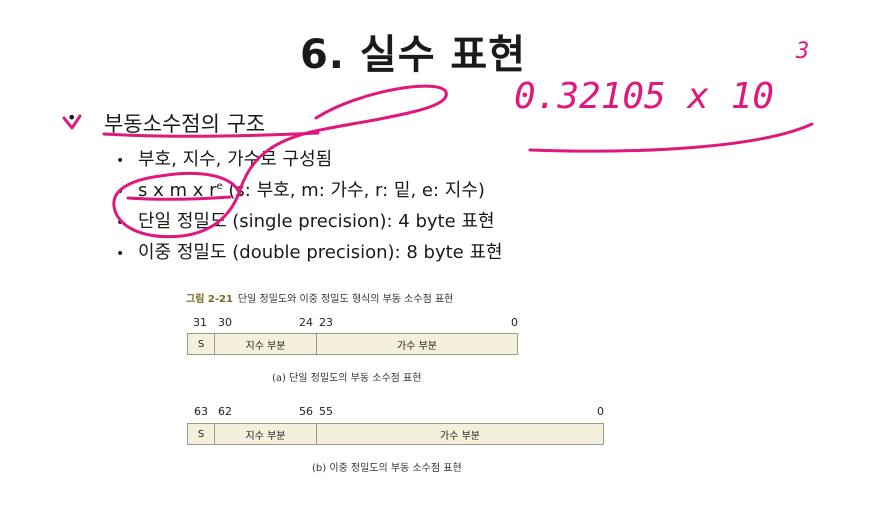 This screenshot has width=877, height=509. What do you see at coordinates (211, 134) in the screenshot?
I see `underline-stroke` at bounding box center [211, 134].